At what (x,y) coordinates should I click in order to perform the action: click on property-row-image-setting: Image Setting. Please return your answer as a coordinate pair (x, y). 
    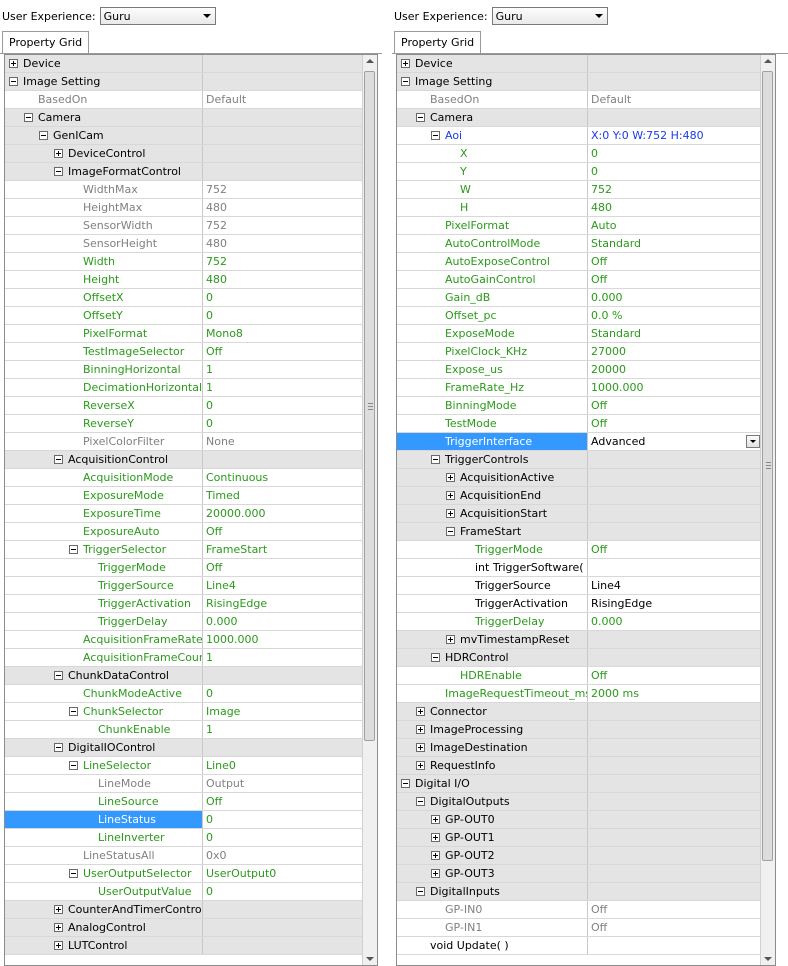
    Looking at the image, I should click on (579, 82).